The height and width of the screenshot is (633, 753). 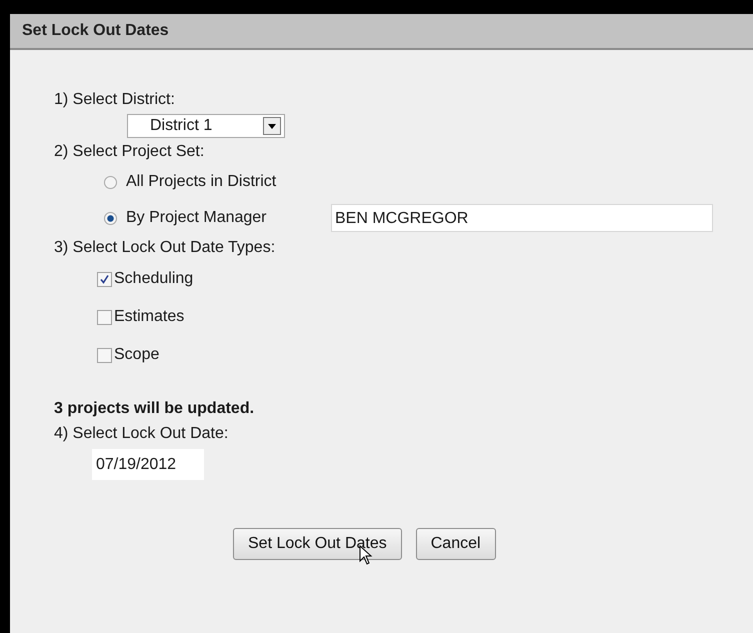 I want to click on radio-label: By Project Manager, so click(x=197, y=218).